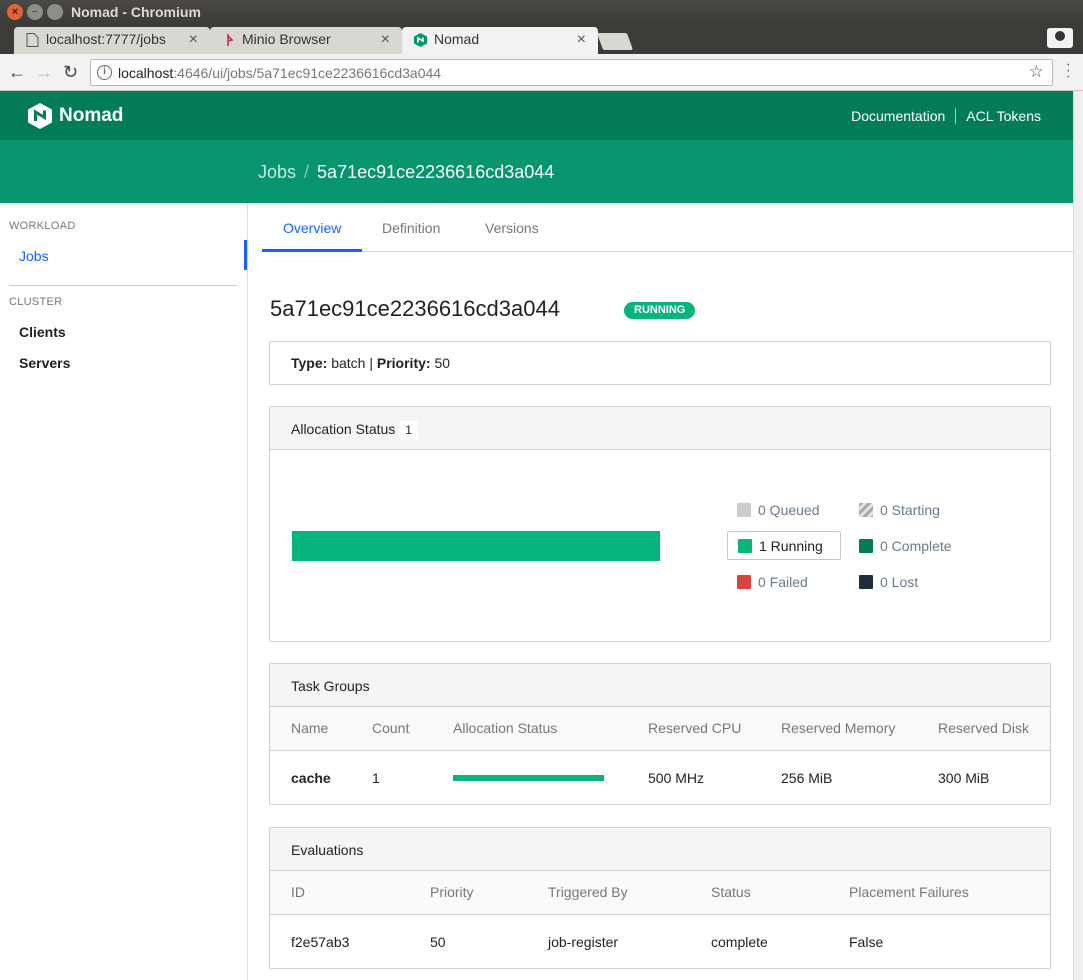  What do you see at coordinates (583, 941) in the screenshot?
I see `evaluation-triggered-by: job-register` at bounding box center [583, 941].